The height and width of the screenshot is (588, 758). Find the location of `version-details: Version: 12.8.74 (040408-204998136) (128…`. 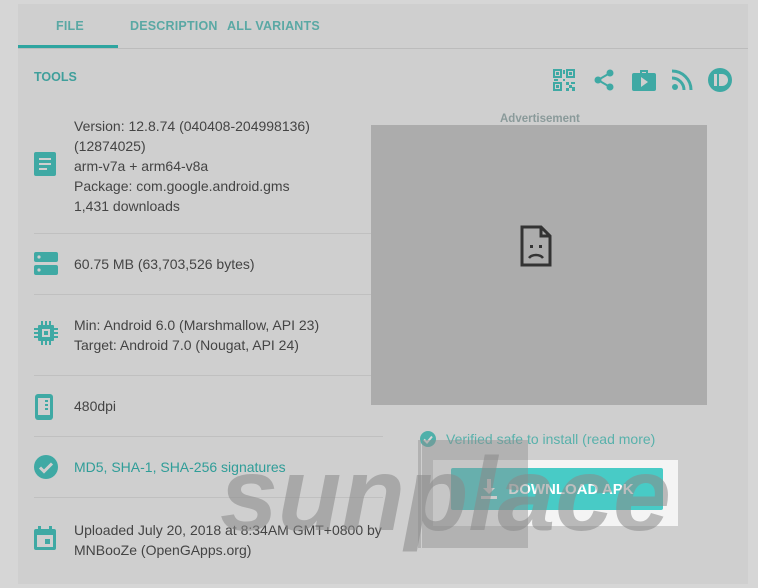

version-details: Version: 12.8.74 (040408-204998136) (128… is located at coordinates (192, 166).